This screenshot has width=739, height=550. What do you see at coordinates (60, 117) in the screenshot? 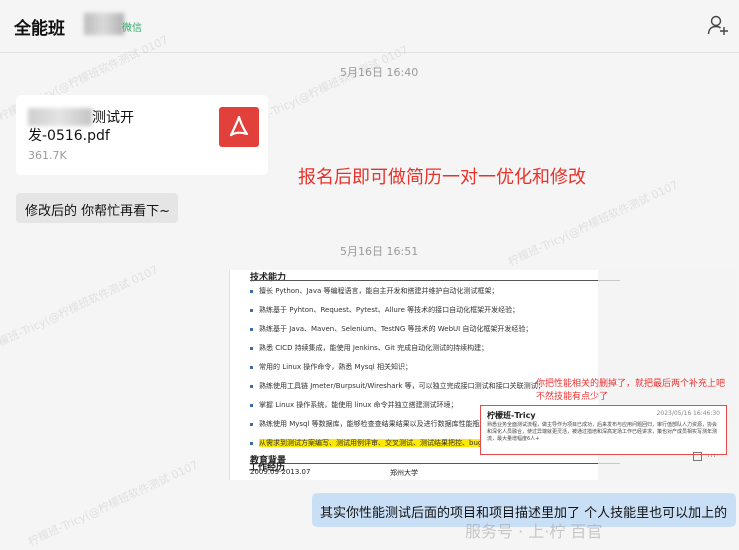
I see `redacted-filename` at bounding box center [60, 117].